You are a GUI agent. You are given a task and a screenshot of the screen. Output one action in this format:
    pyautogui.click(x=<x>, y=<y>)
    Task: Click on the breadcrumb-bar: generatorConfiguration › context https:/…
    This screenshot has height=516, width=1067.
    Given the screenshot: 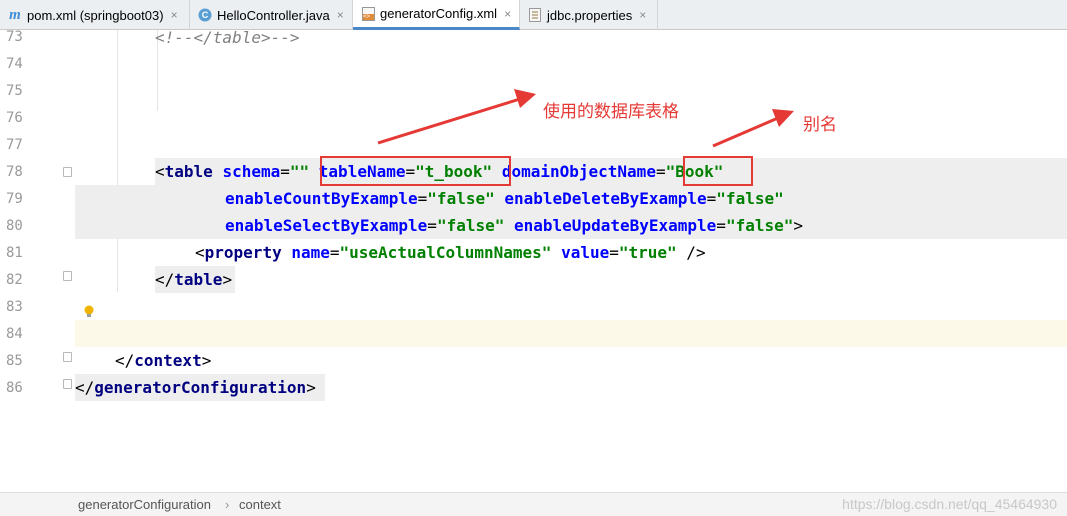 What is the action you would take?
    pyautogui.click(x=533, y=504)
    